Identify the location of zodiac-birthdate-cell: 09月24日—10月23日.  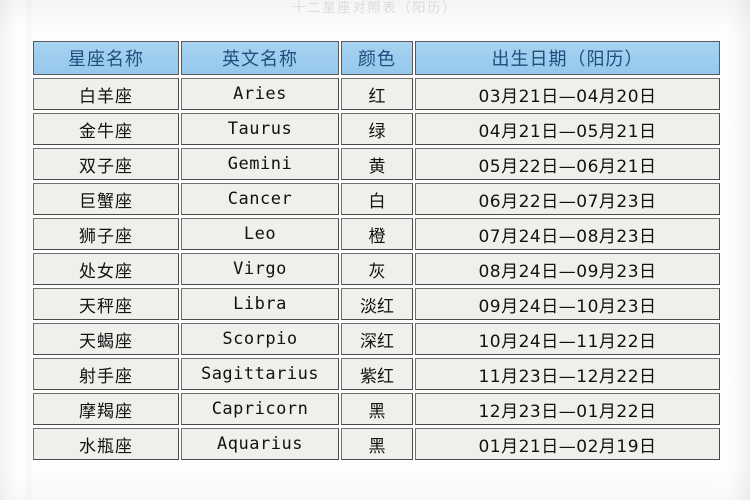
(567, 304).